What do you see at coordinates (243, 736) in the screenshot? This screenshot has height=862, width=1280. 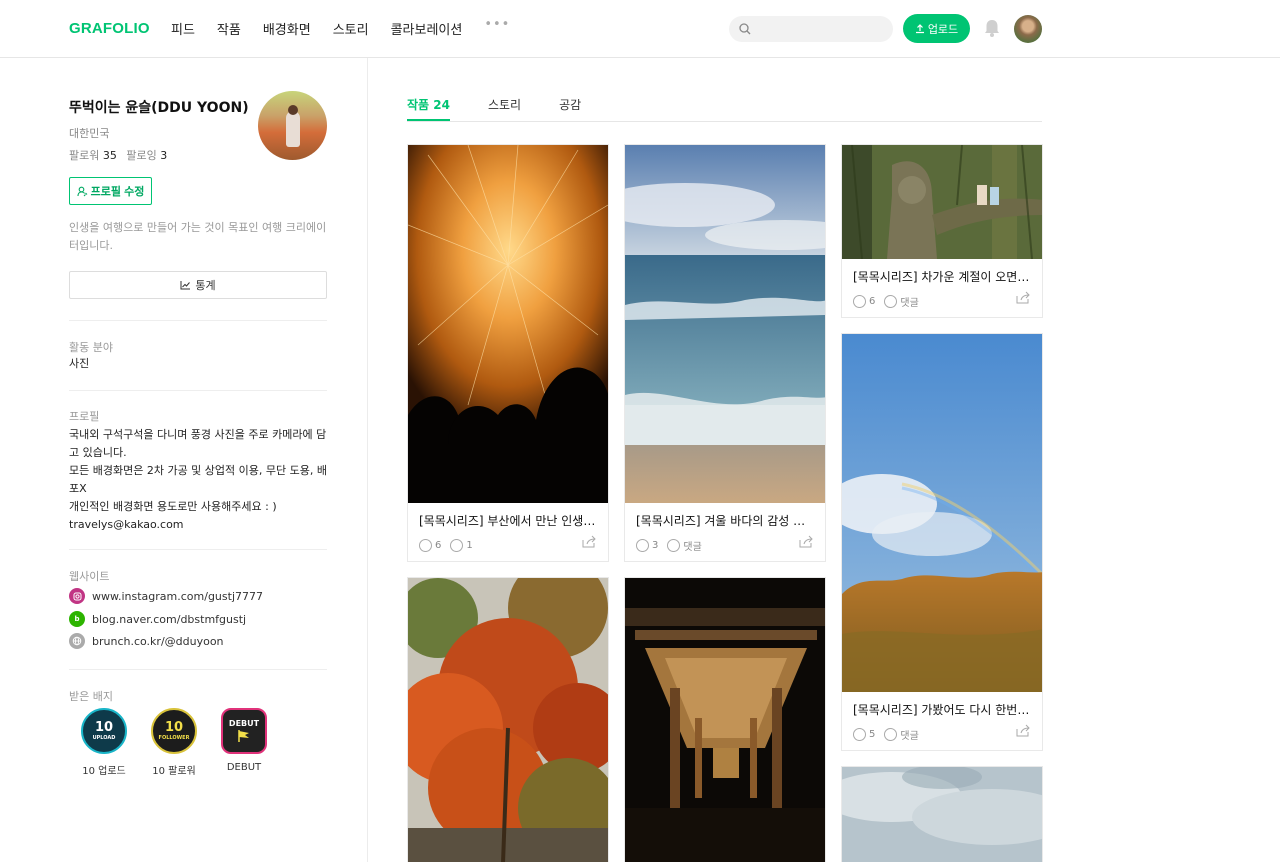 I see `flag-icon` at bounding box center [243, 736].